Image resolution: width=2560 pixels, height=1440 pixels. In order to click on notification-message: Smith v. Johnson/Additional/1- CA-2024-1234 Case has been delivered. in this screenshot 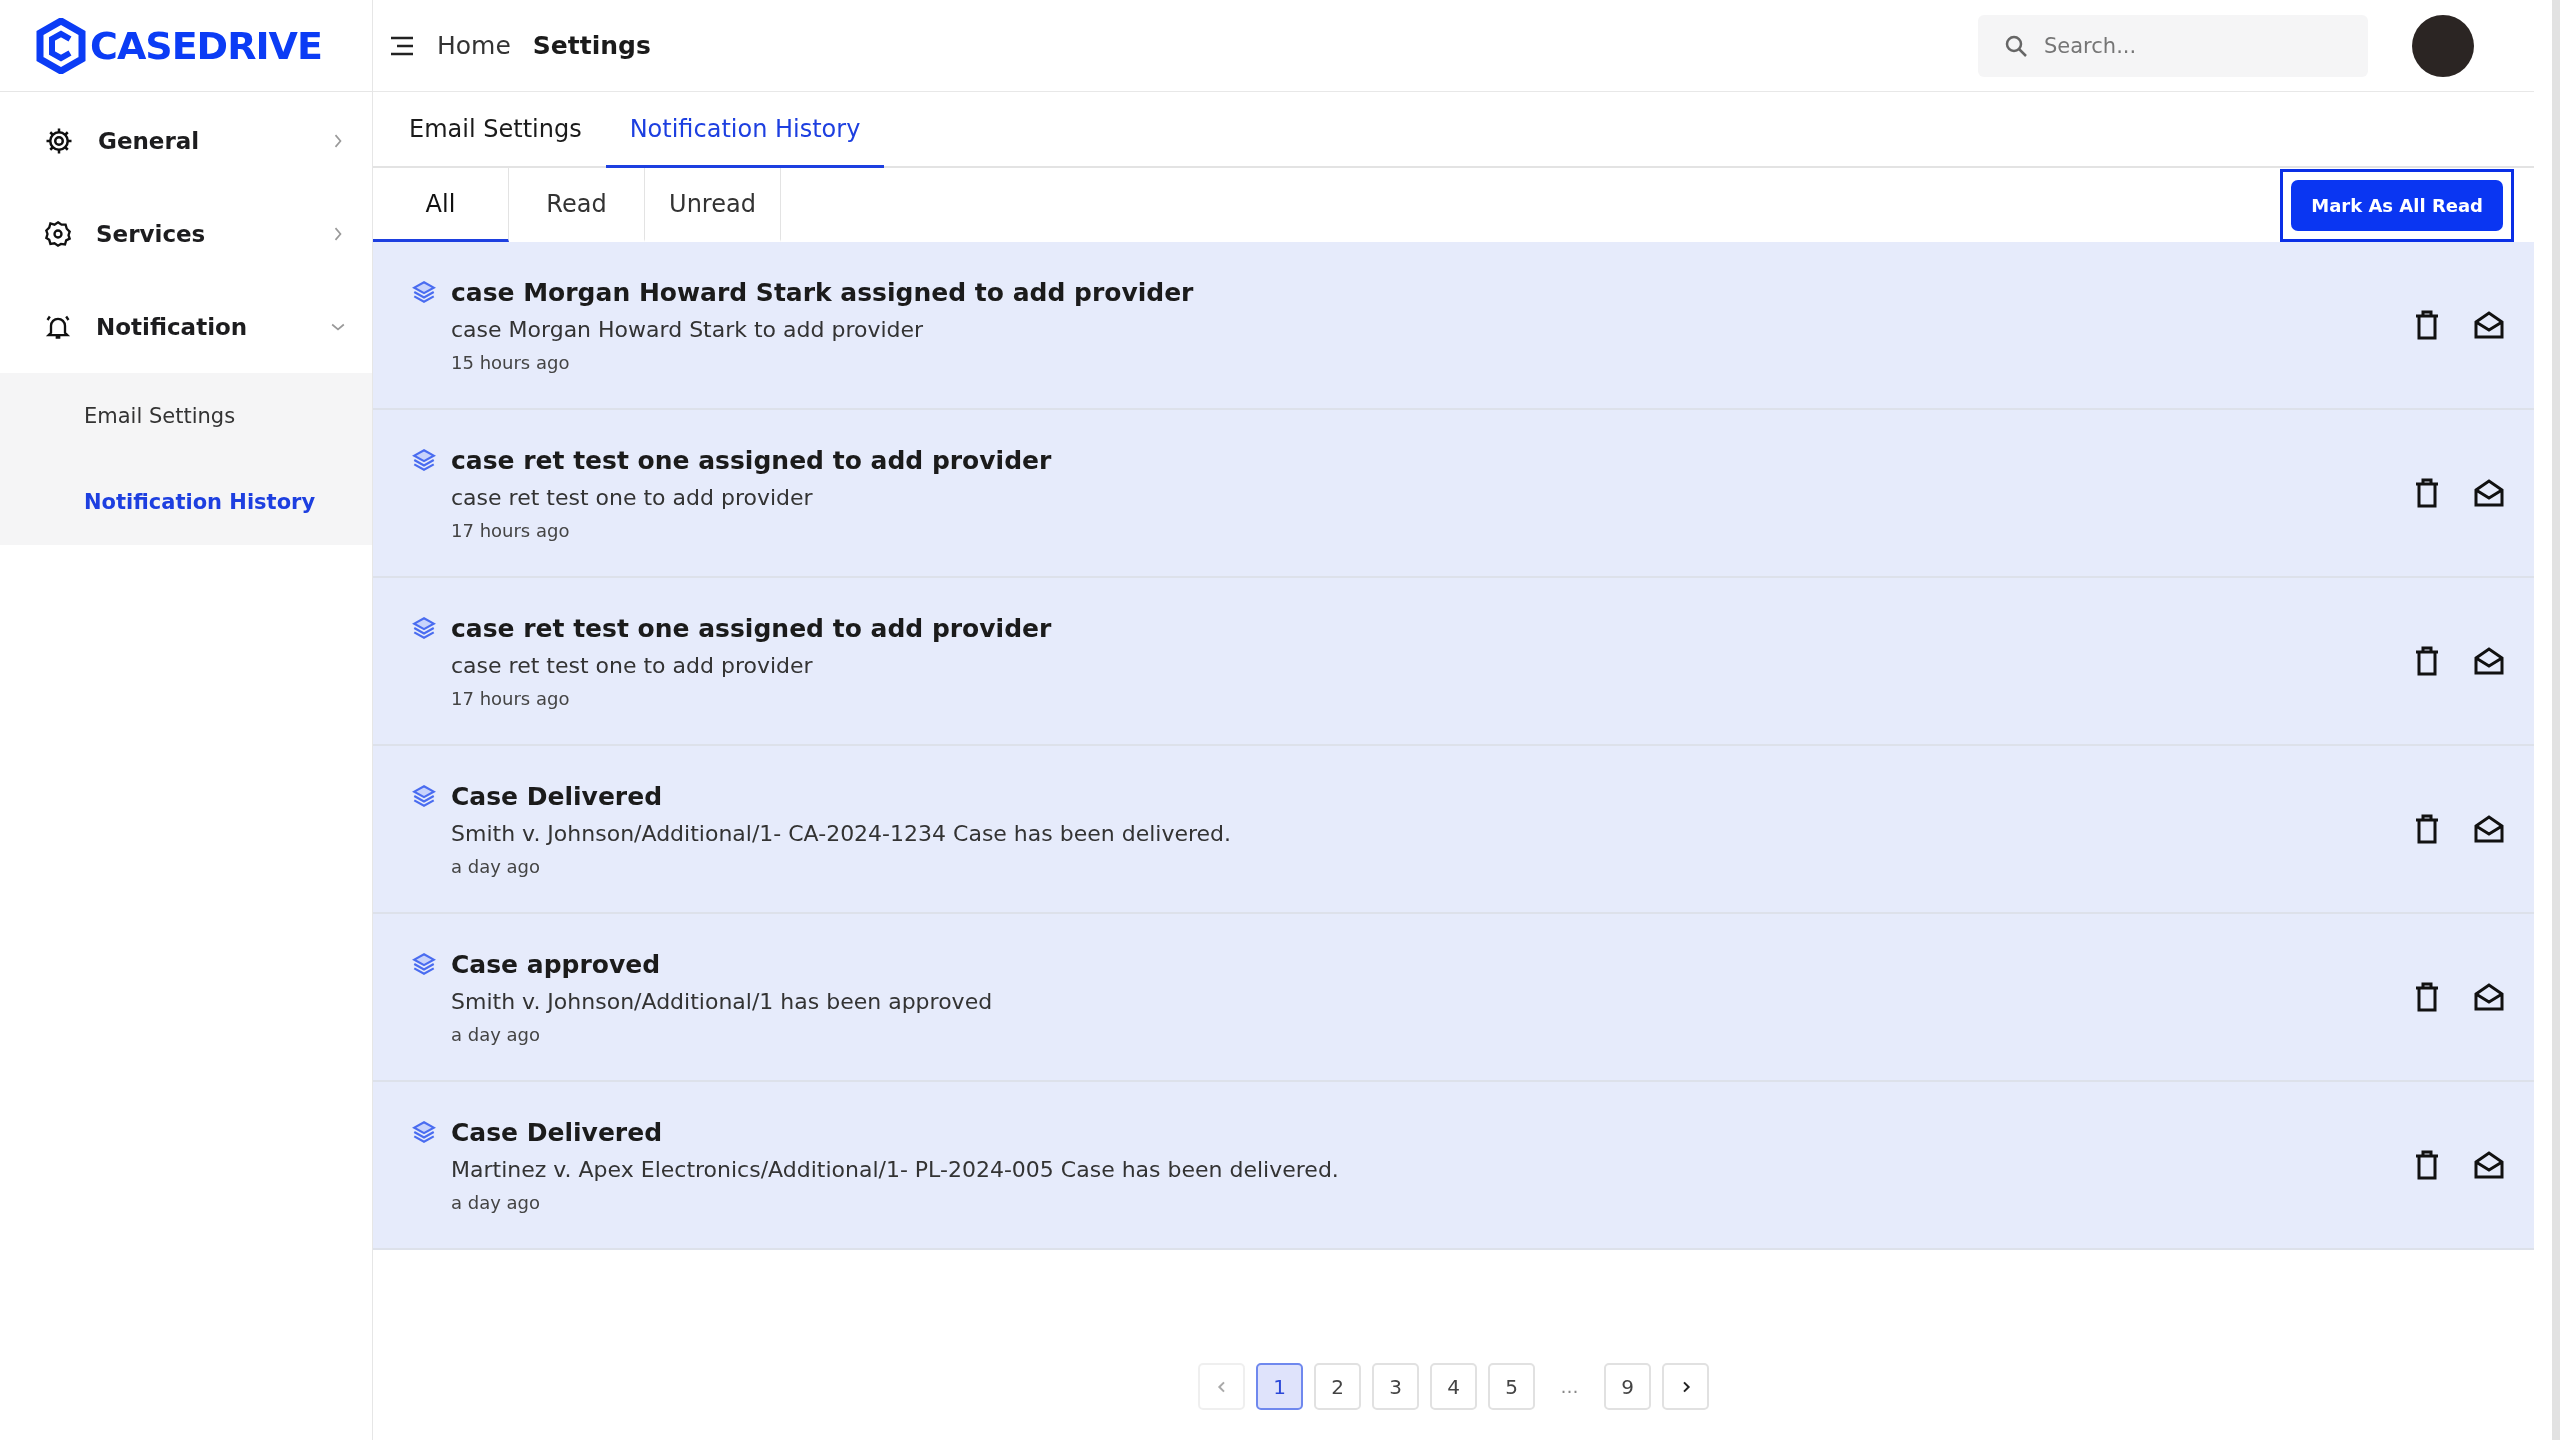, I will do `click(842, 833)`.